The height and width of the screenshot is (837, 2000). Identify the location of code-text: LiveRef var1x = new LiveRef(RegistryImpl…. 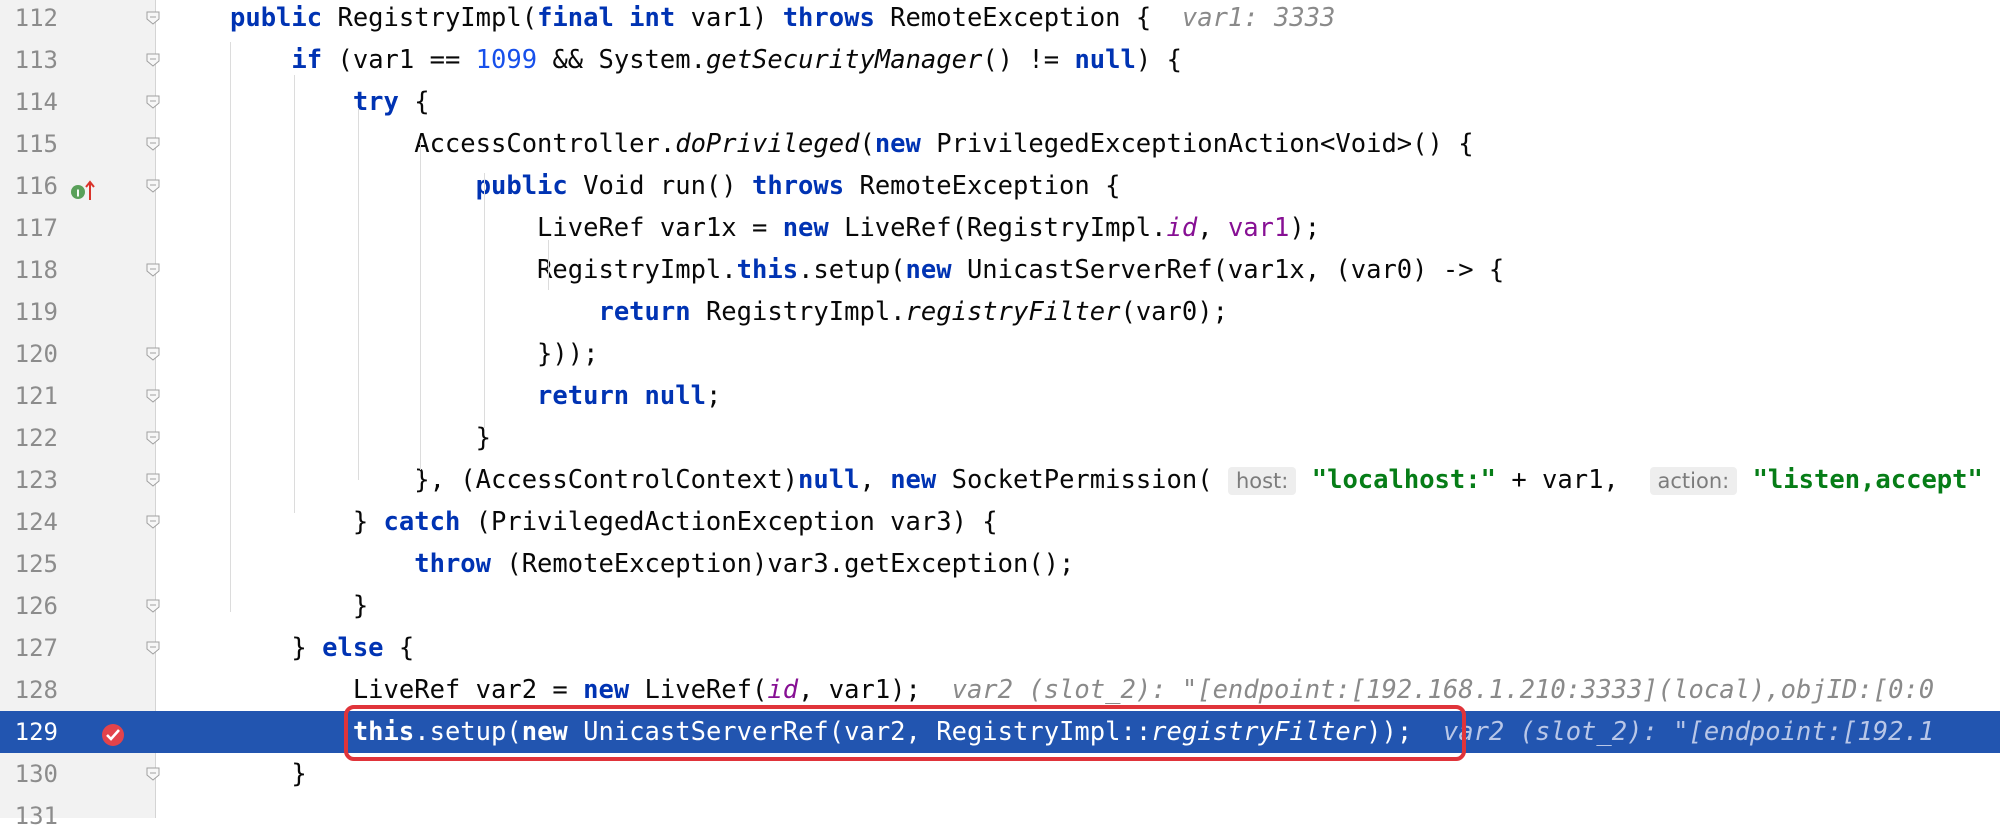
(775, 228).